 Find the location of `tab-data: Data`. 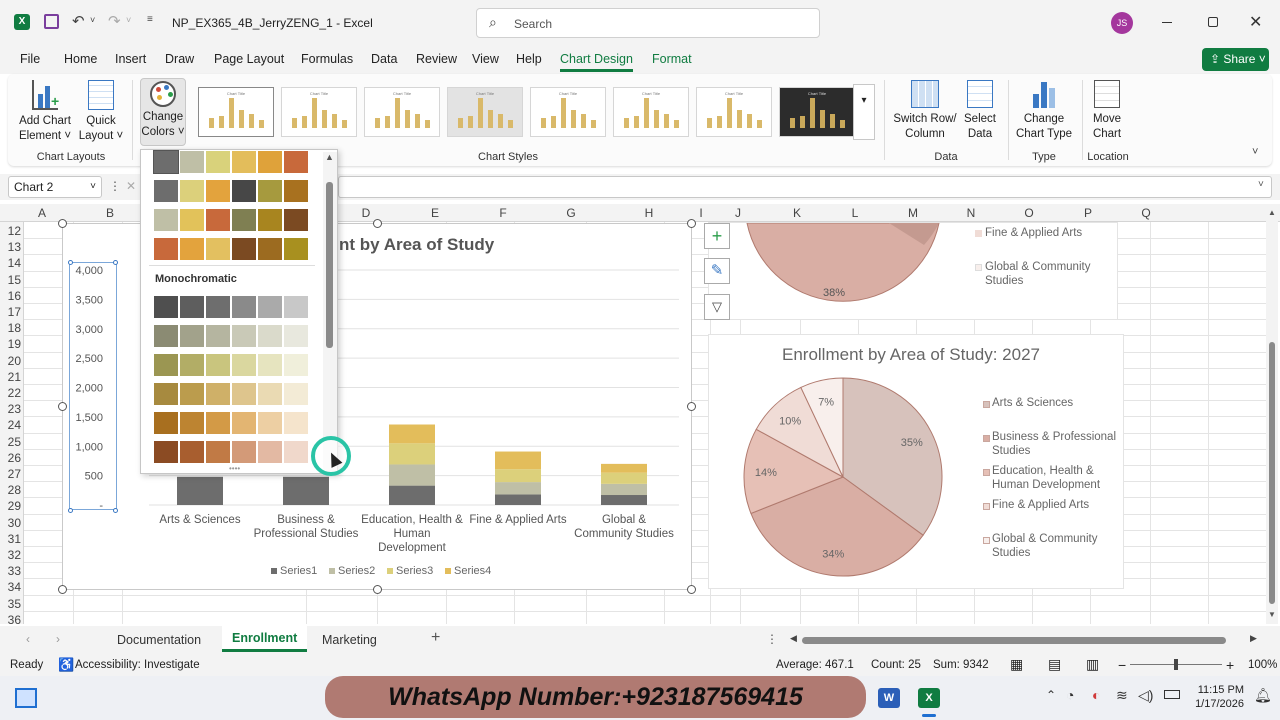

tab-data: Data is located at coordinates (384, 59).